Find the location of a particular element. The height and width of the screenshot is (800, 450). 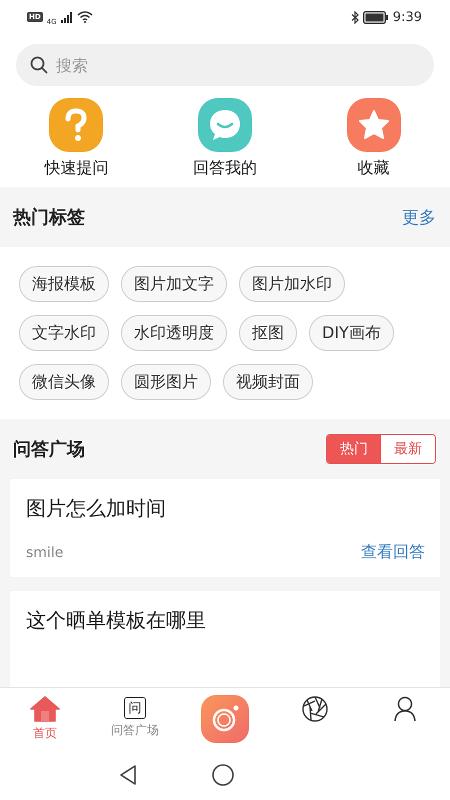

bluetooth-icon is located at coordinates (354, 17).